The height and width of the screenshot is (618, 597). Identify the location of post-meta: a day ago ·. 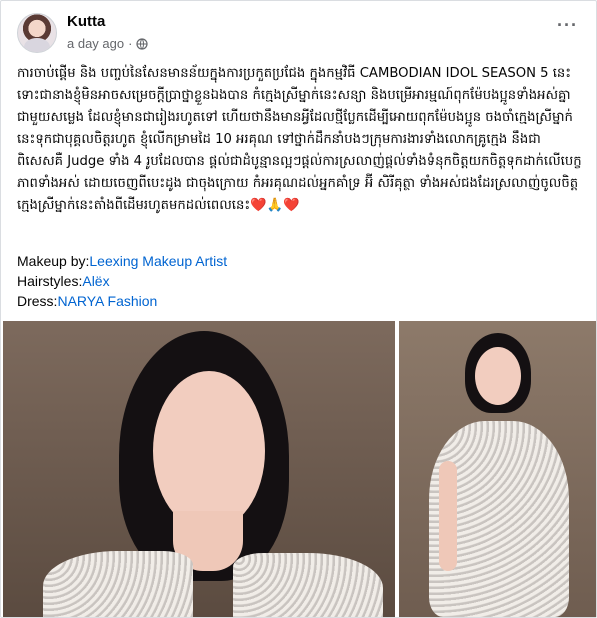
(108, 43).